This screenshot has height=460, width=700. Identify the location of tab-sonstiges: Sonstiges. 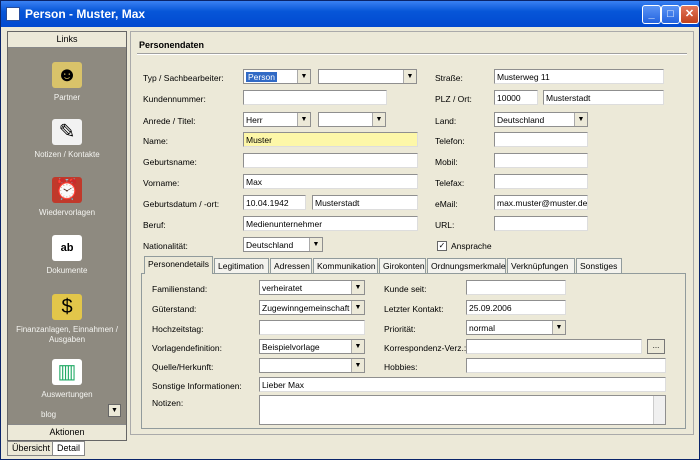
(599, 265).